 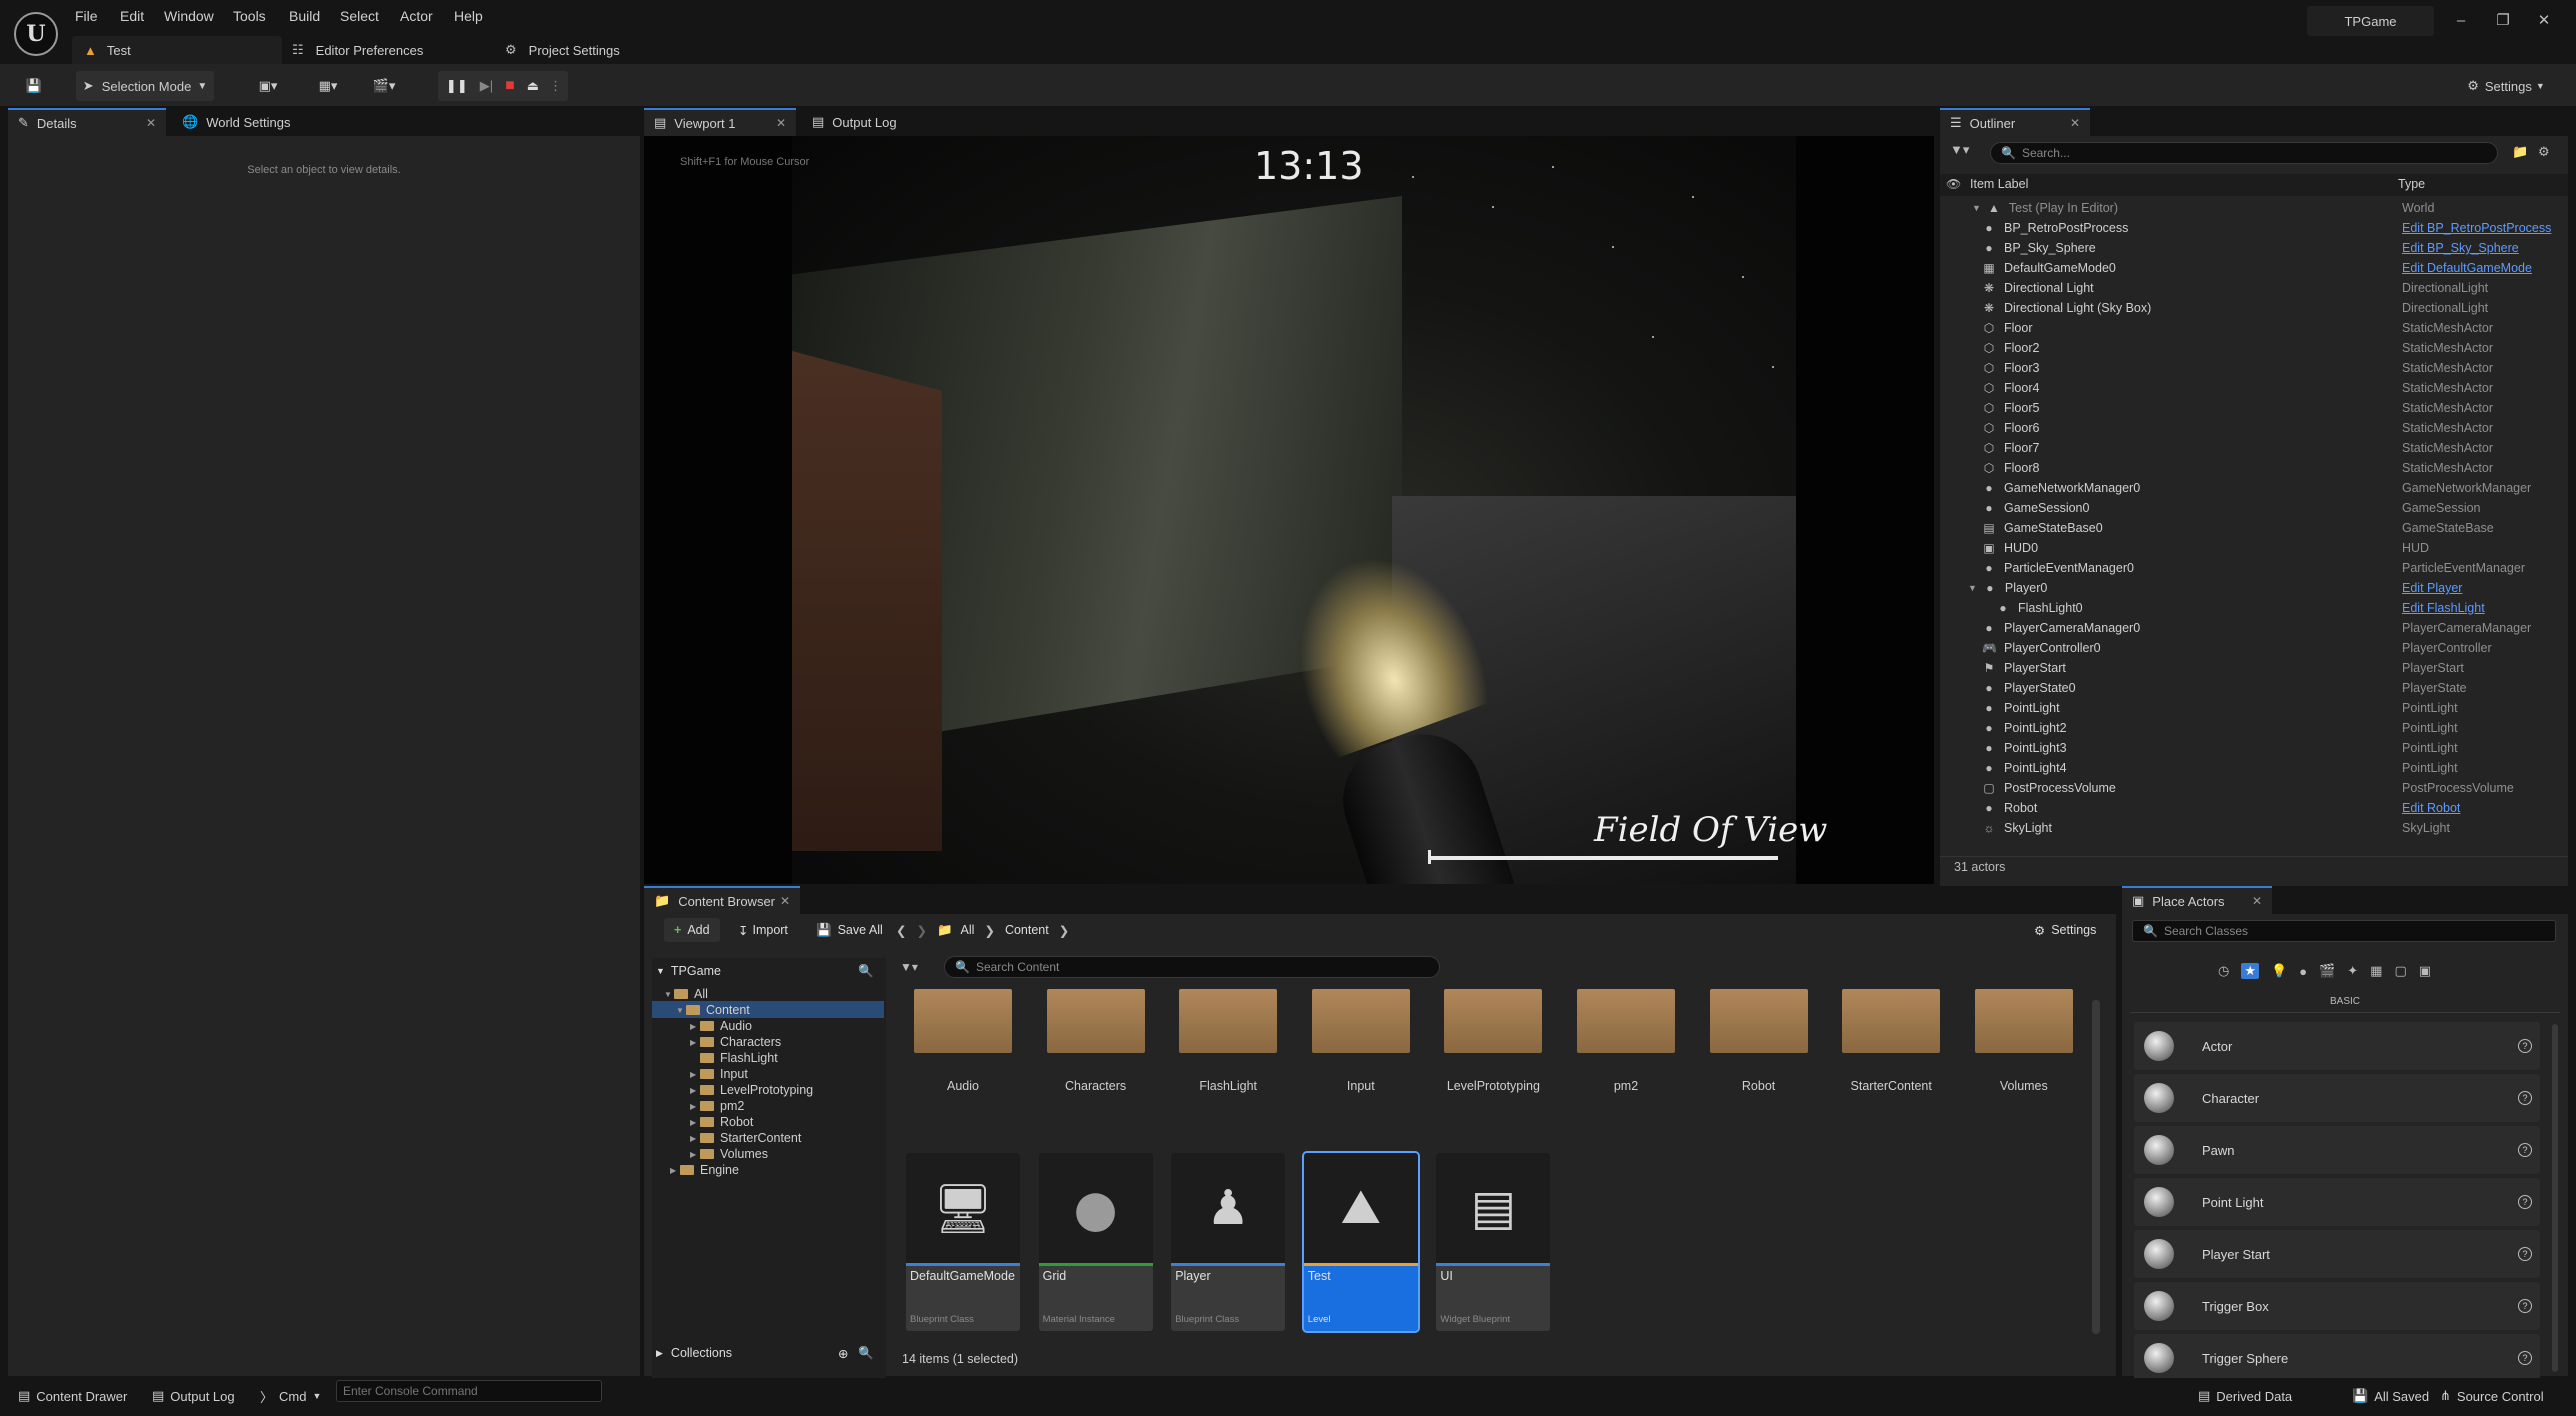 What do you see at coordinates (2337, 1098) in the screenshot?
I see `place-actor-item: Character?` at bounding box center [2337, 1098].